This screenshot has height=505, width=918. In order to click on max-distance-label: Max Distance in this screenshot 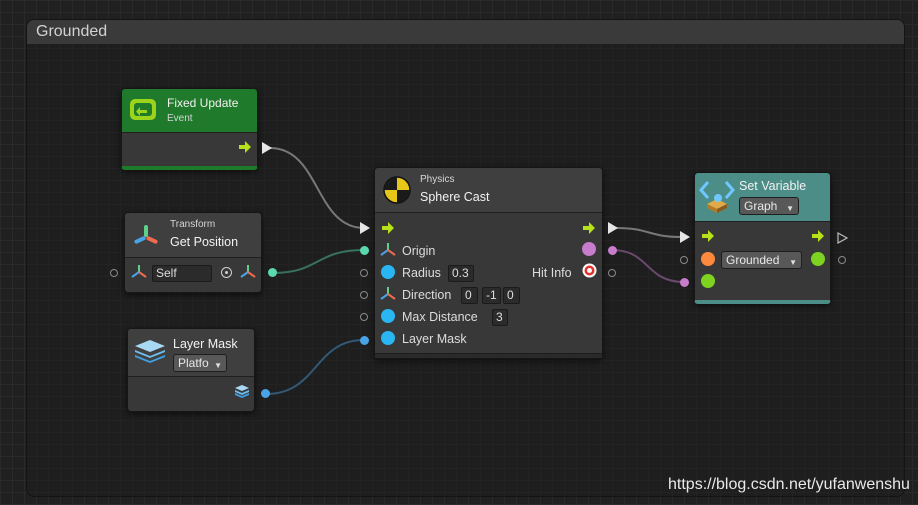, I will do `click(440, 317)`.